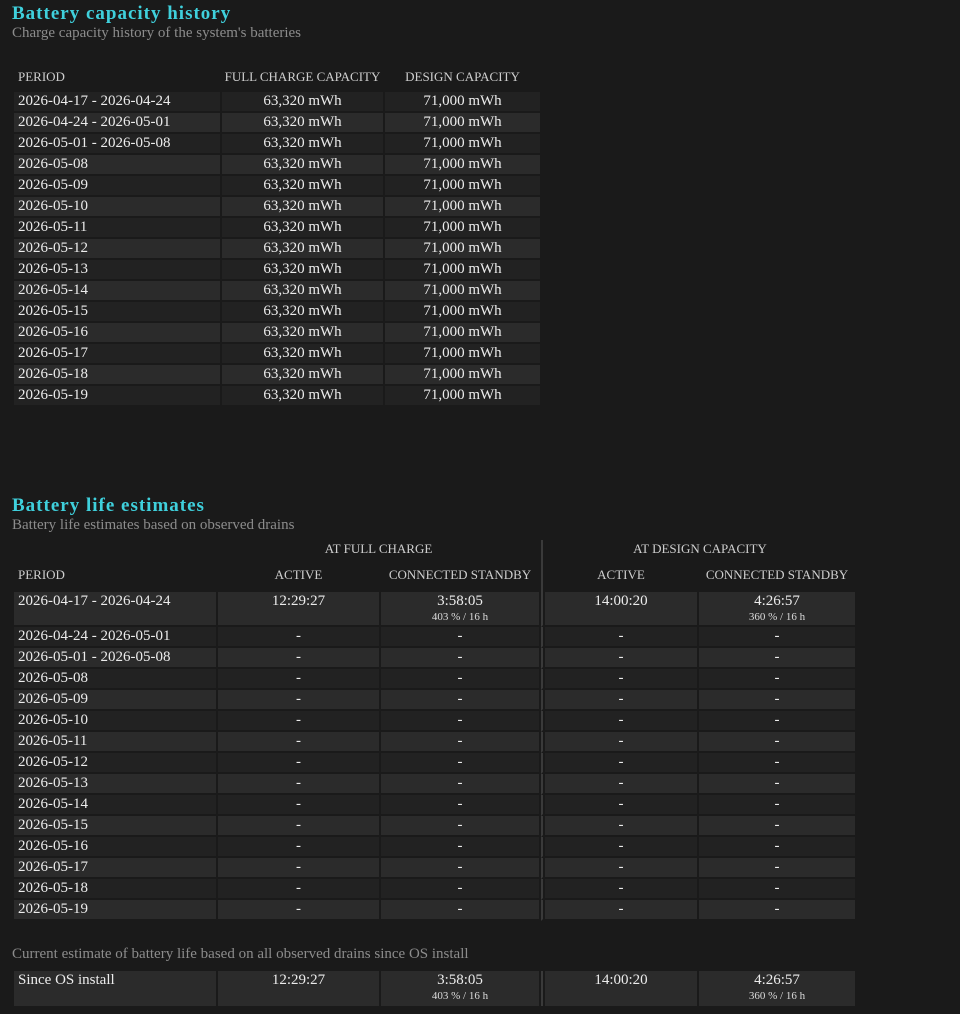 This screenshot has height=1014, width=960. What do you see at coordinates (460, 988) in the screenshot?
I see `cell-full-standby: 3:58:05 403 % / 16 h` at bounding box center [460, 988].